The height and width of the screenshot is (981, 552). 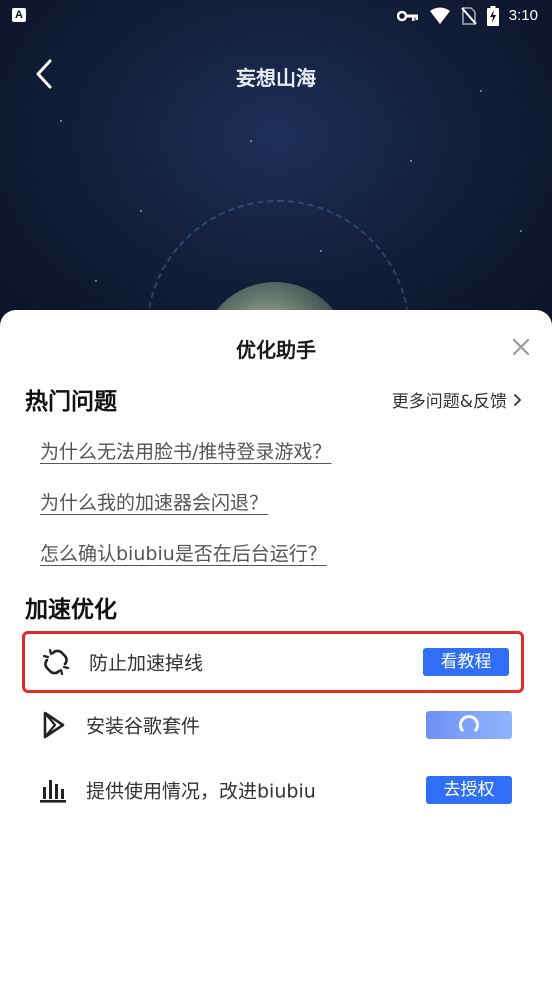 I want to click on option-row-prevent-disconnect: 防止加速掉线 看教程, so click(x=273, y=662).